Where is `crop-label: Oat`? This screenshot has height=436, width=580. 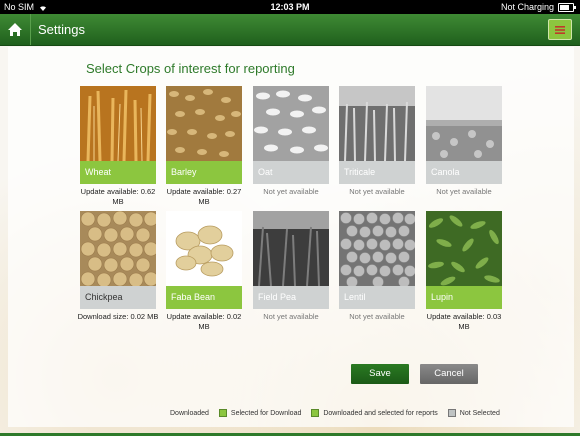 crop-label: Oat is located at coordinates (291, 172).